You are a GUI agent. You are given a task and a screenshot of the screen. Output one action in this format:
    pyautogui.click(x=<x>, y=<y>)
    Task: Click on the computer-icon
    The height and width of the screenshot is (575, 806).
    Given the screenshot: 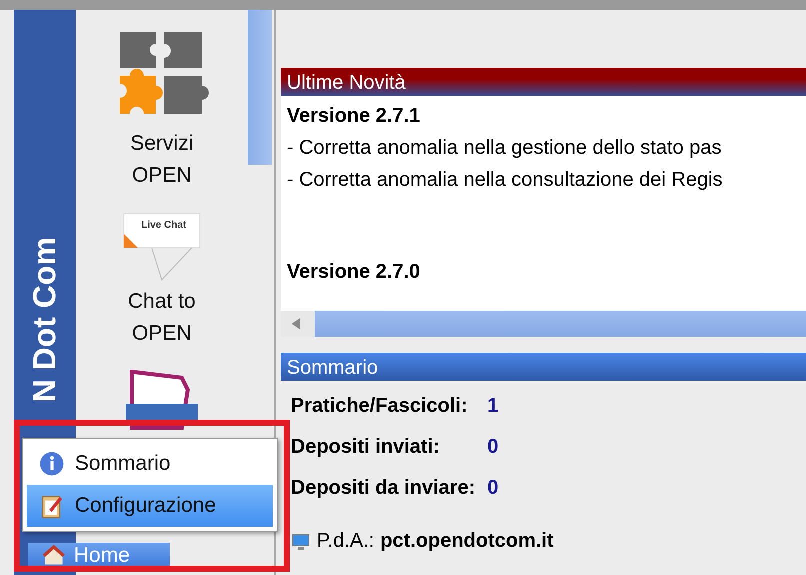 What is the action you would take?
    pyautogui.click(x=301, y=542)
    